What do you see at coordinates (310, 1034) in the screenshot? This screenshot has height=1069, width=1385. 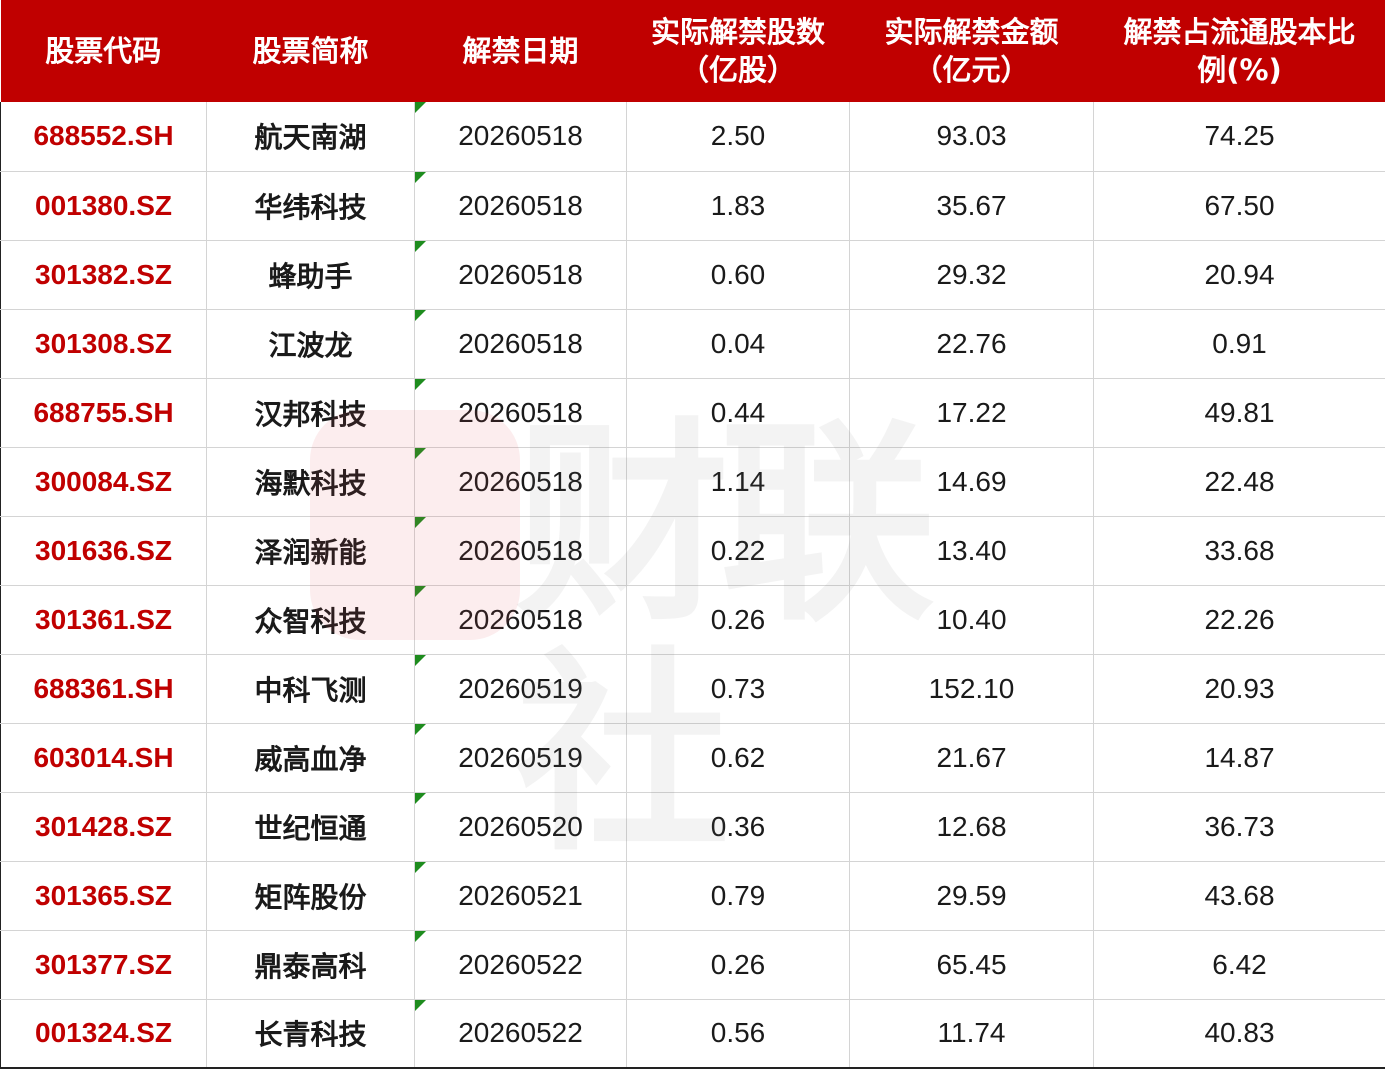 I see `stock-name-cell: 长青科技` at bounding box center [310, 1034].